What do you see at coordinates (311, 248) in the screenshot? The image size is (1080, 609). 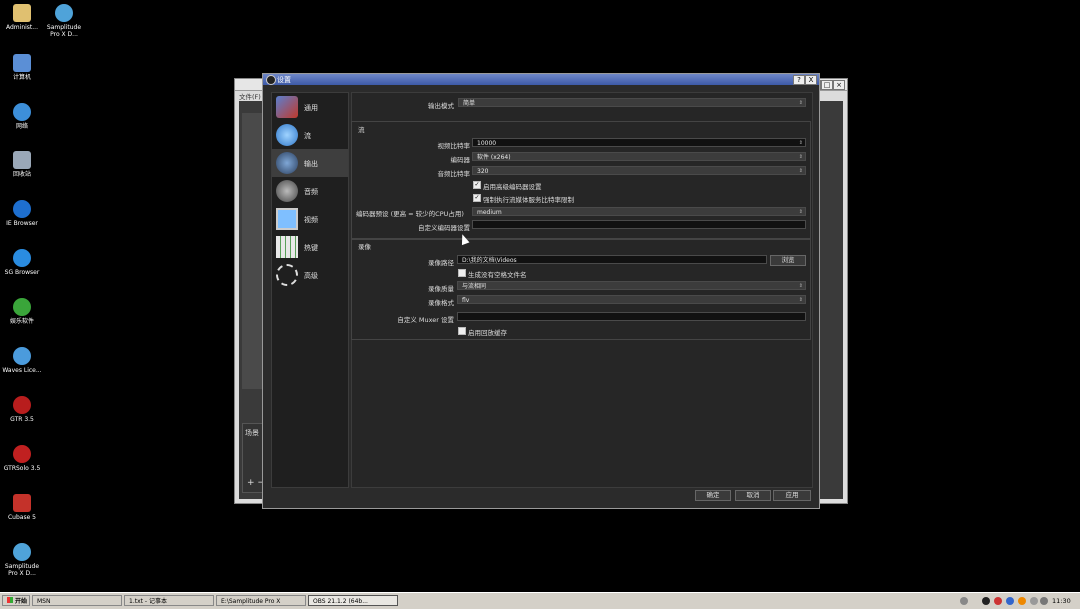 I see `sidebar-item-label: 热键` at bounding box center [311, 248].